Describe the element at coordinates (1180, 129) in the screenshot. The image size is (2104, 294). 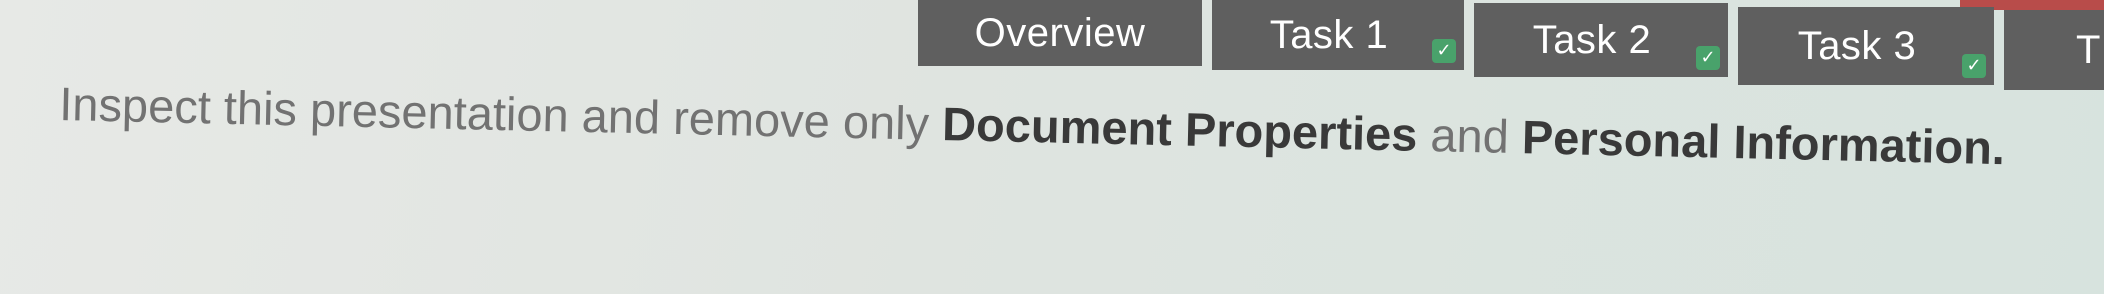
I see `document-properties-term: Document Properties` at that location.